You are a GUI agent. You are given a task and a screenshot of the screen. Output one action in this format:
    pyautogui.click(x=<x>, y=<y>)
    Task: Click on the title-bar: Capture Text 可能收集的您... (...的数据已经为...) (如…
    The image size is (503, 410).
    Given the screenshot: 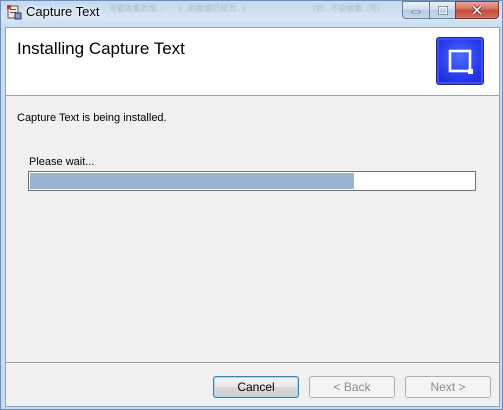 What is the action you would take?
    pyautogui.click(x=252, y=13)
    